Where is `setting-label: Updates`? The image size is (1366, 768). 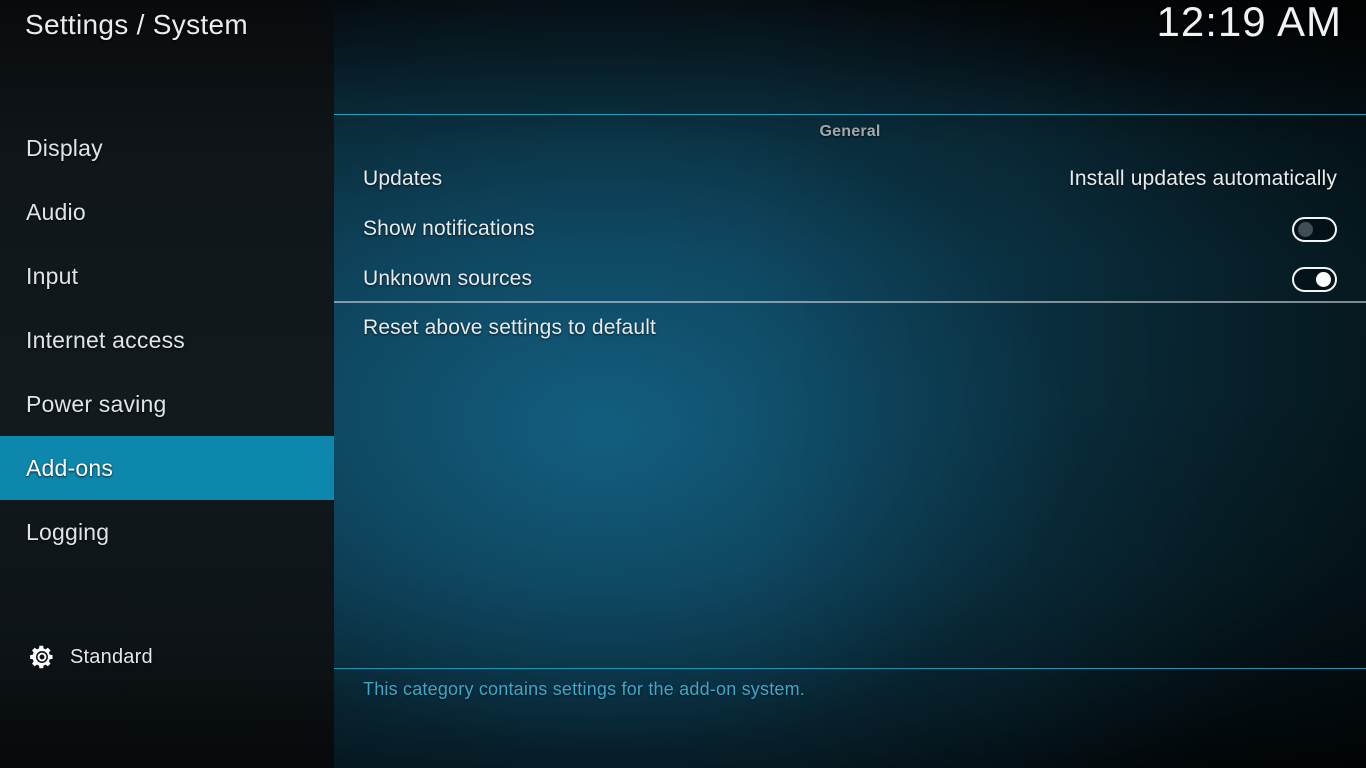
setting-label: Updates is located at coordinates (403, 178).